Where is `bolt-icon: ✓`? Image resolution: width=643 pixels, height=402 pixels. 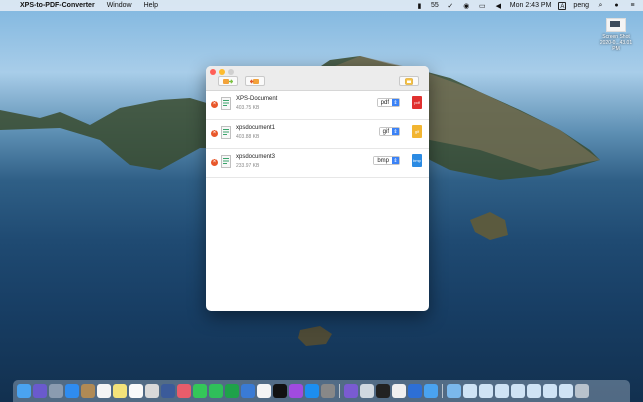 bolt-icon: ✓ is located at coordinates (450, 6).